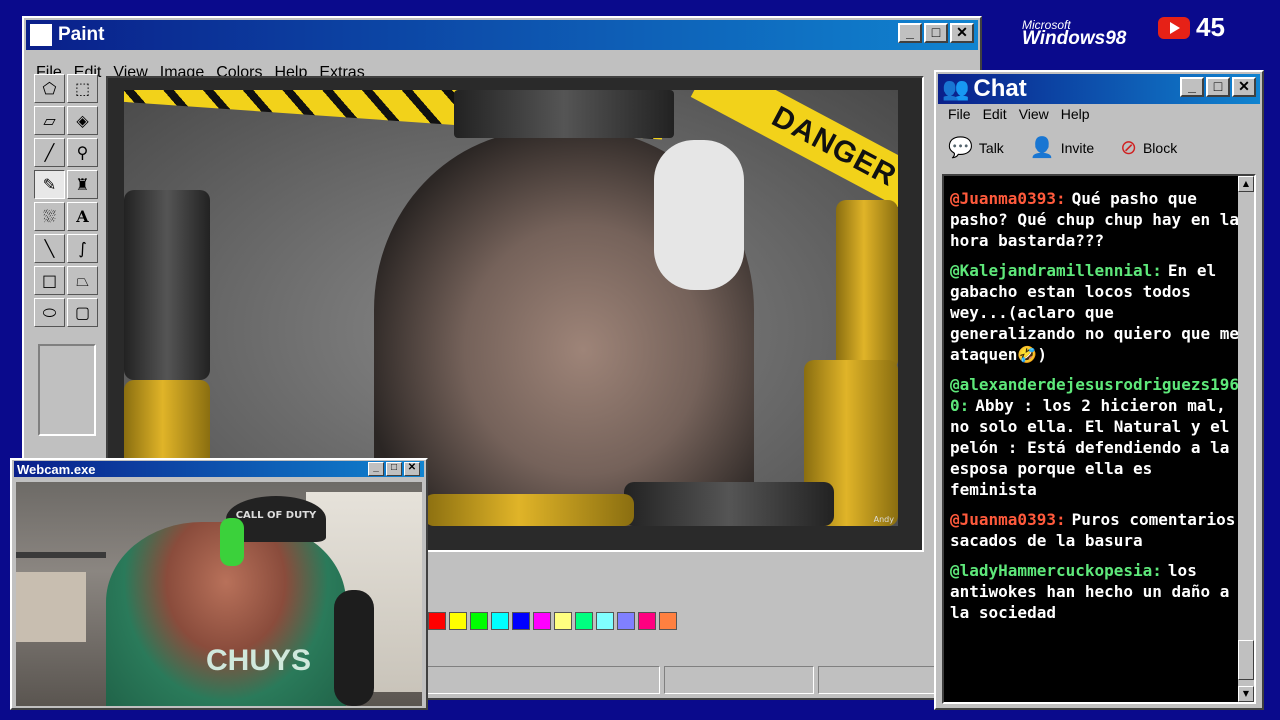 Image resolution: width=1280 pixels, height=720 pixels. Describe the element at coordinates (883, 519) in the screenshot. I see `canvas-credit: Andy` at that location.